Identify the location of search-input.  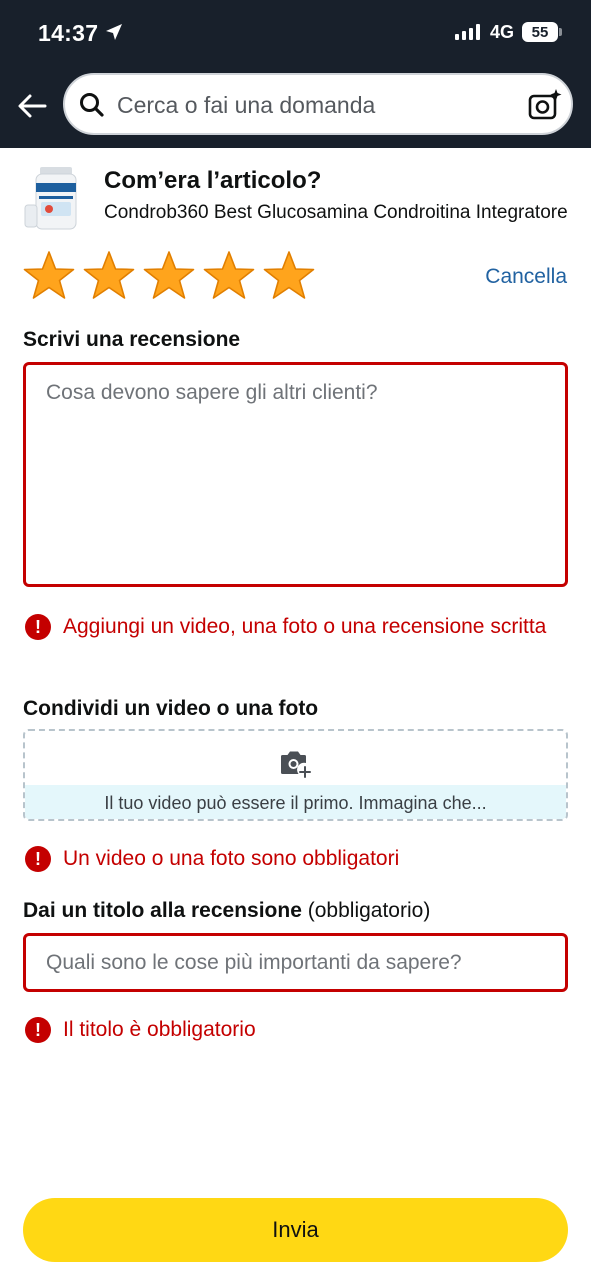
(317, 105).